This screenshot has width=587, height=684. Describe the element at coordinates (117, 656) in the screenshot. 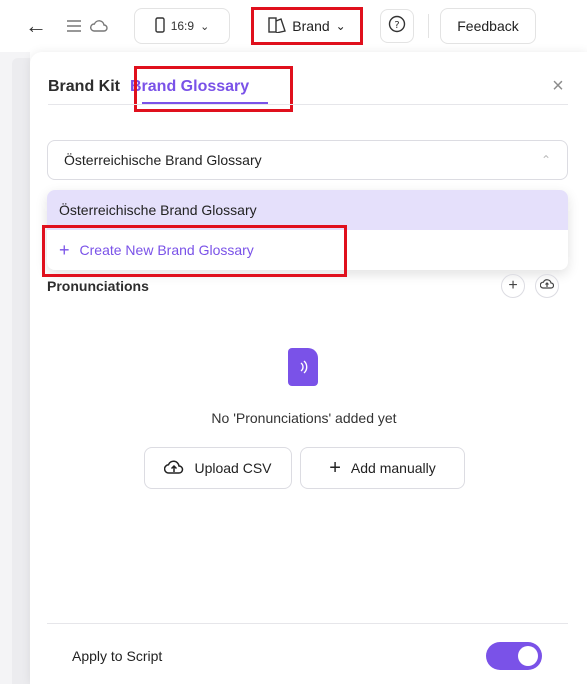

I see `apply-to-script-label: Apply to Script` at that location.